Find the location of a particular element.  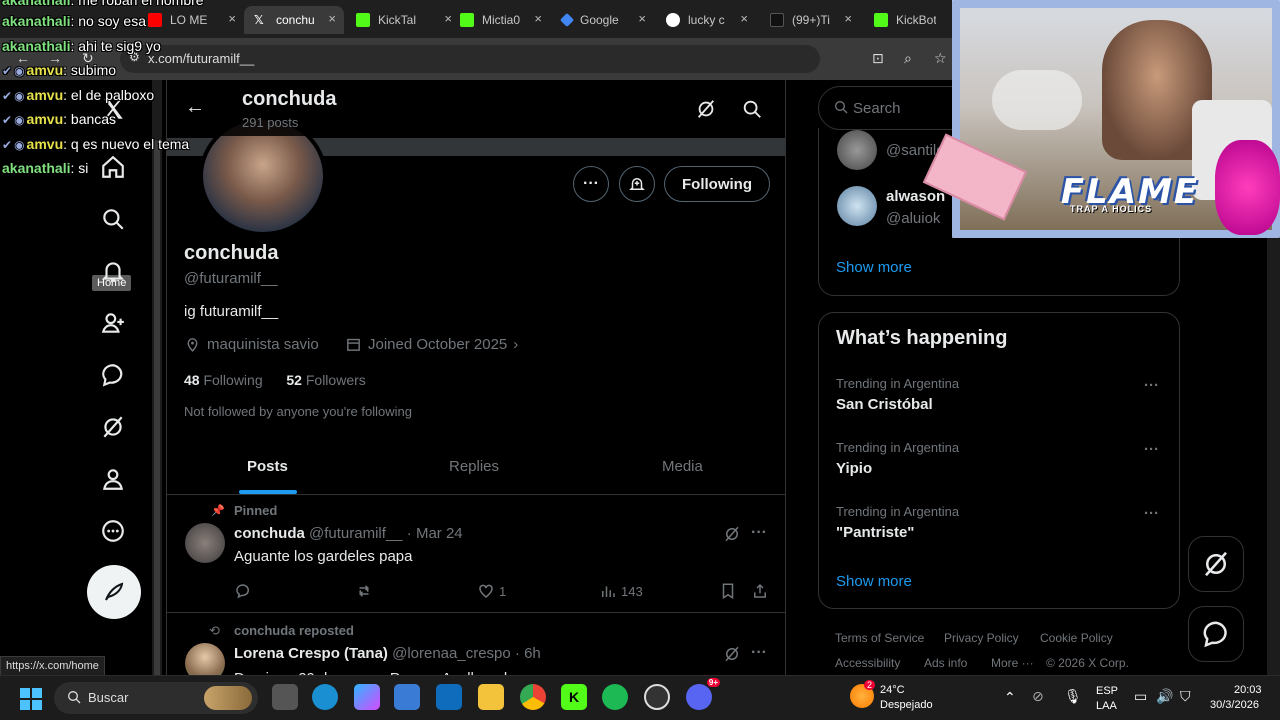

more-options-button: ··· is located at coordinates (591, 184).